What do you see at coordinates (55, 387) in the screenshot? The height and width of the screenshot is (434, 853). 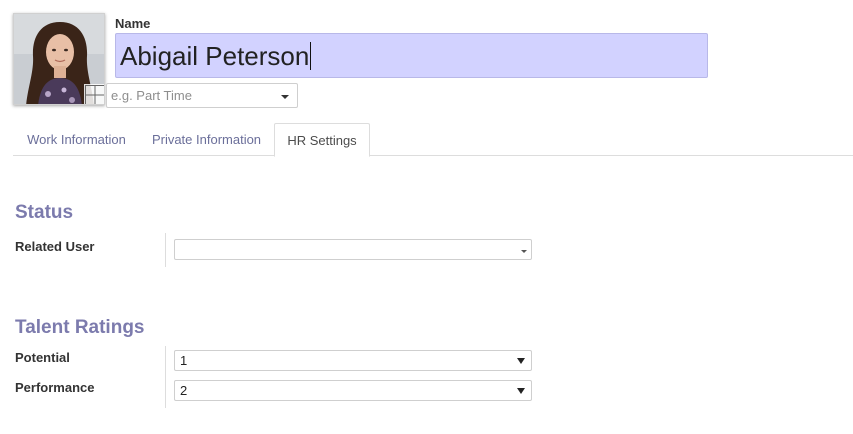 I see `performance-label: Performance` at bounding box center [55, 387].